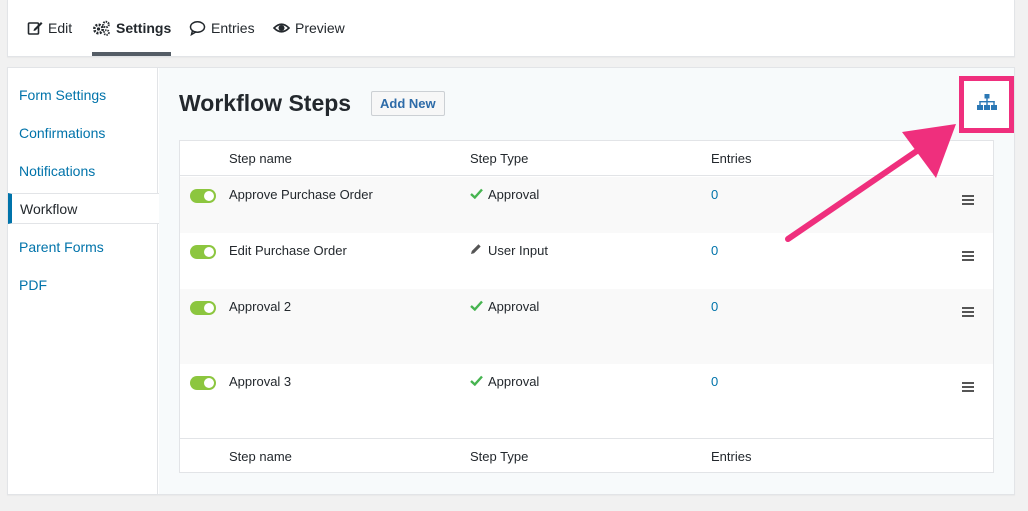 The height and width of the screenshot is (511, 1028). What do you see at coordinates (288, 250) in the screenshot?
I see `step-name: Edit Purchase Order` at bounding box center [288, 250].